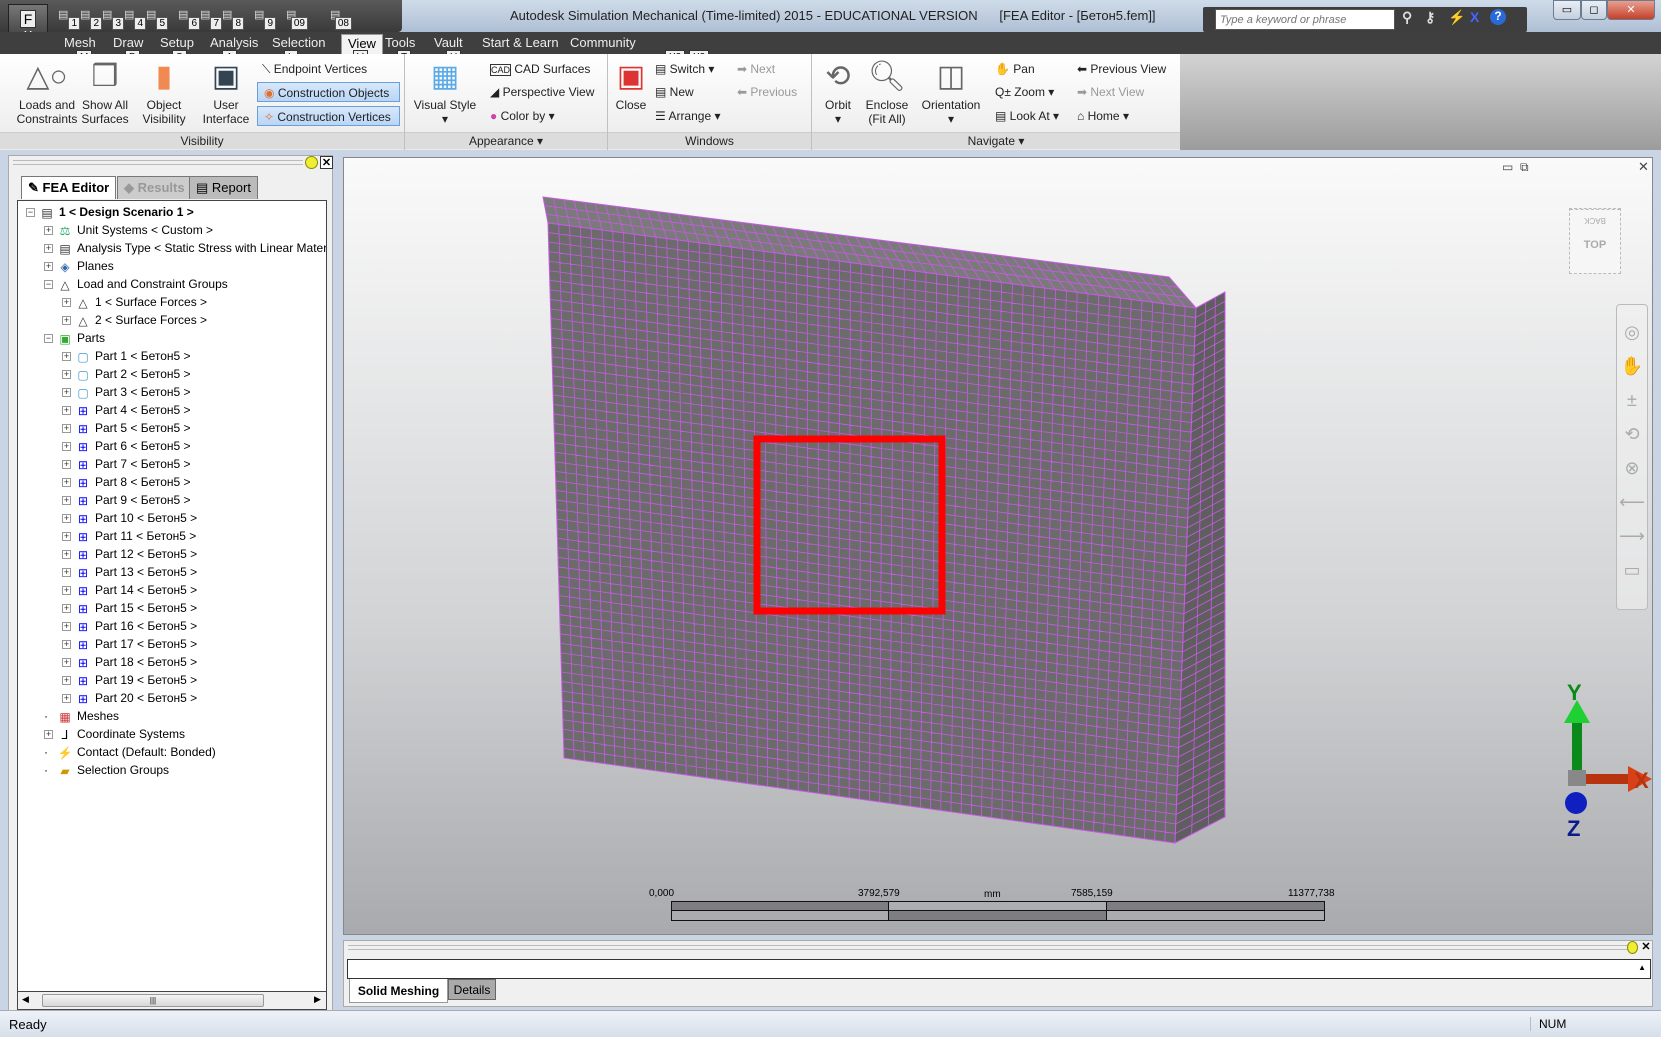 The height and width of the screenshot is (1037, 1661). Describe the element at coordinates (126, 446) in the screenshot. I see `tree-item: + ⊞ Part 6 < Бетон5 >` at that location.